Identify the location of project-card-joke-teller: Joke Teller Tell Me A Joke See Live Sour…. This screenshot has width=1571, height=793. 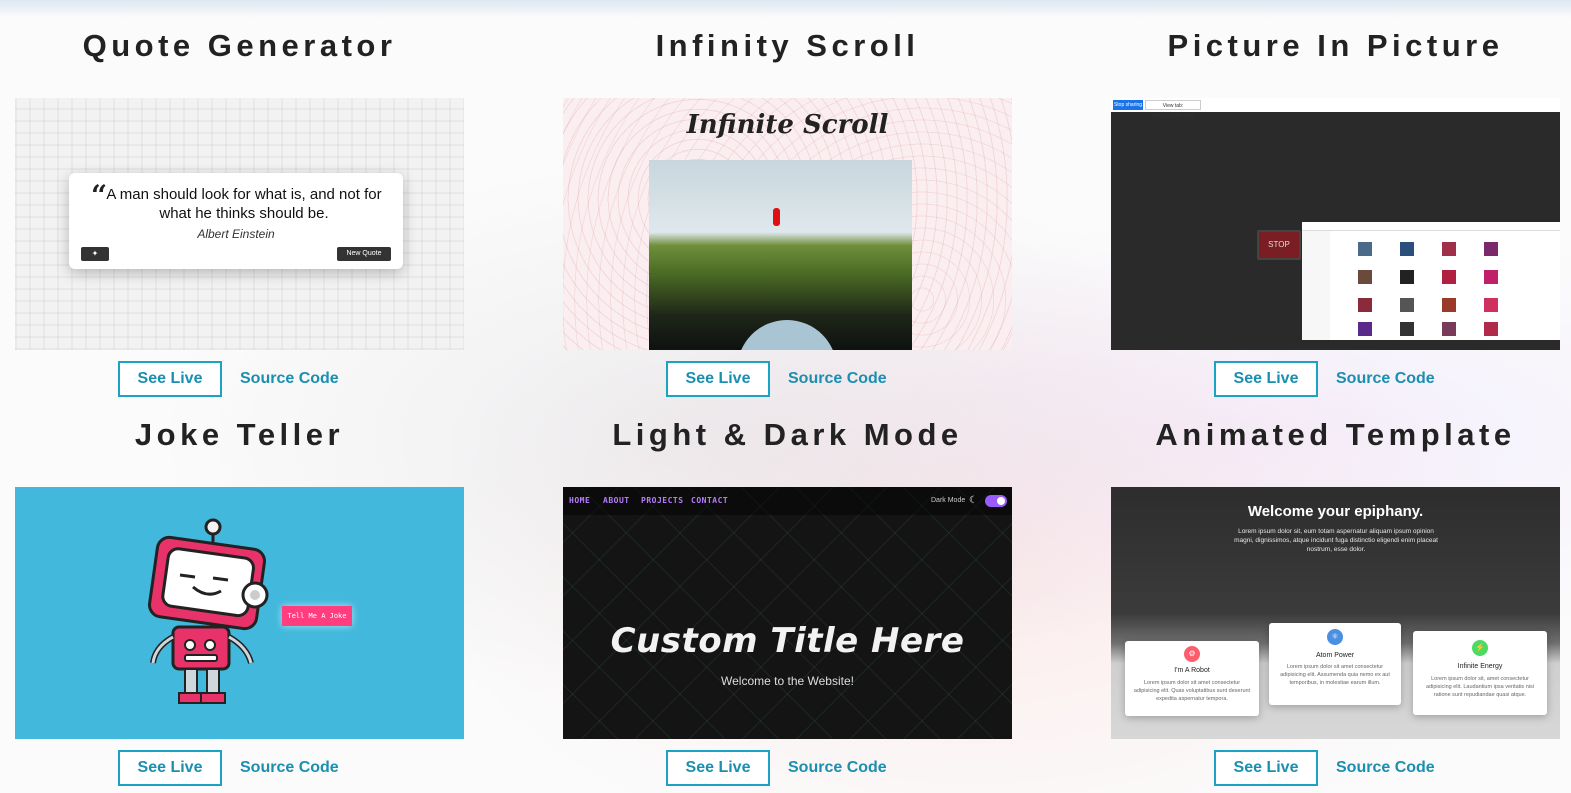
(239, 599).